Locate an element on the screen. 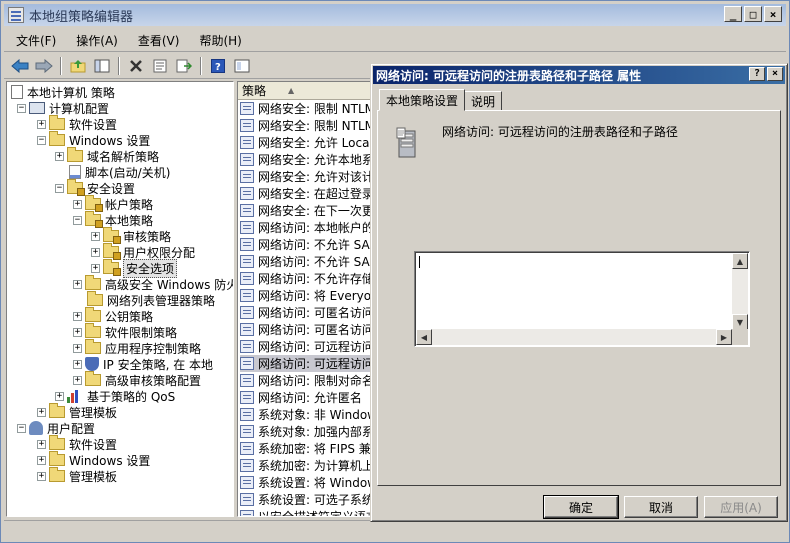  back-icon is located at coordinates (20, 66).